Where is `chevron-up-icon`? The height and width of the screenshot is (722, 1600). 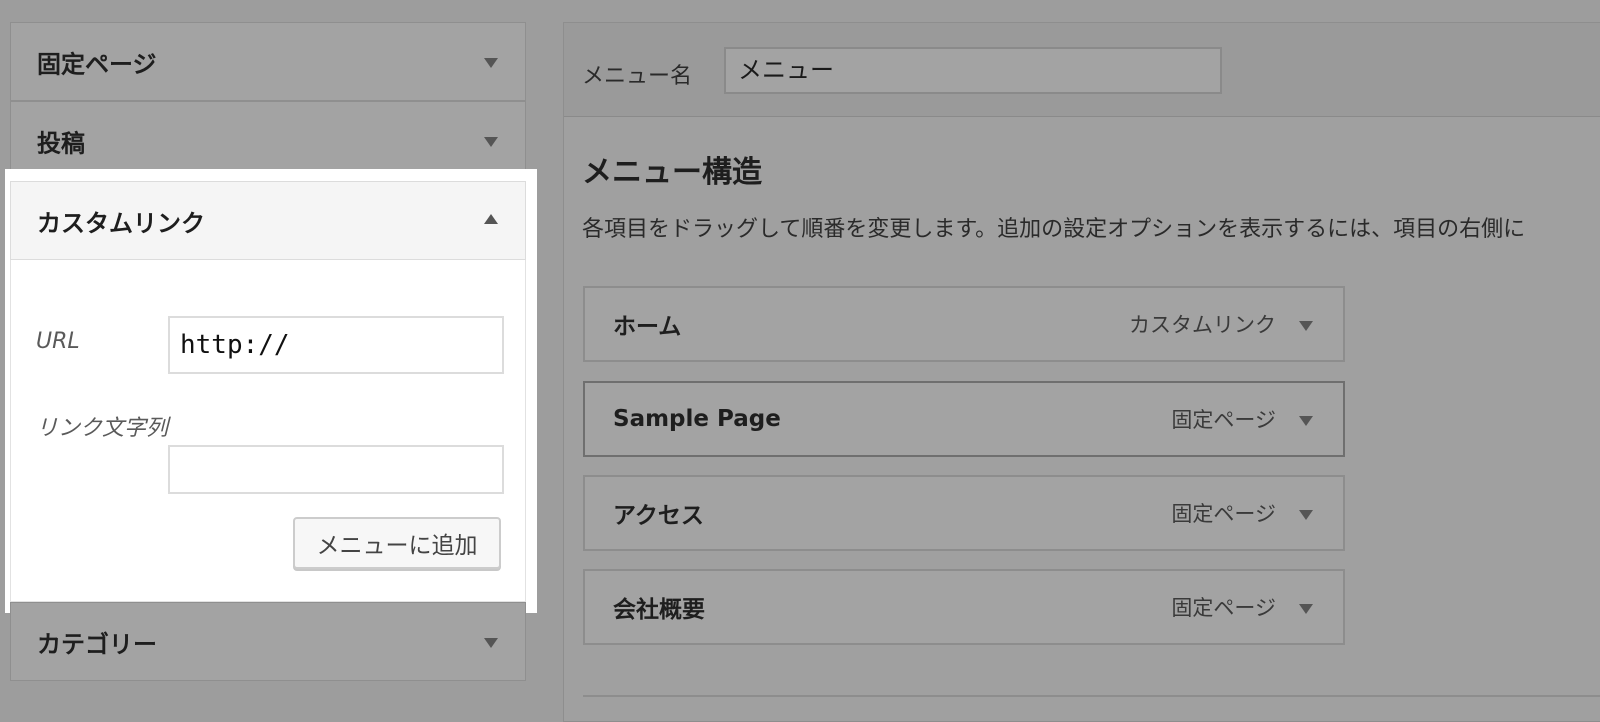
chevron-up-icon is located at coordinates (491, 219).